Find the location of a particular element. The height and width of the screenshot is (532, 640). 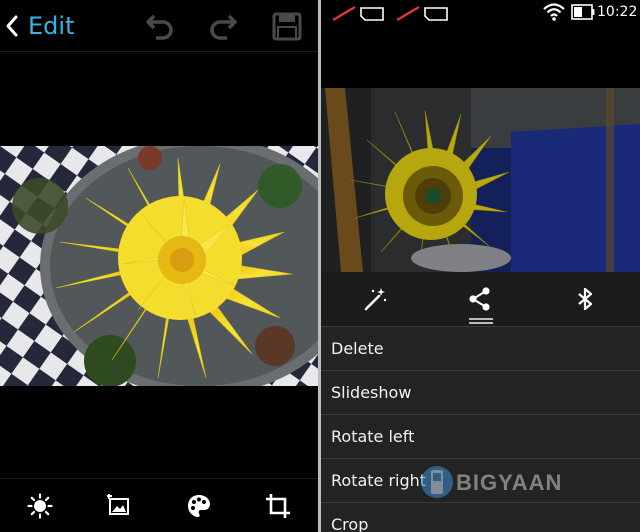

palette-icon is located at coordinates (198, 505).